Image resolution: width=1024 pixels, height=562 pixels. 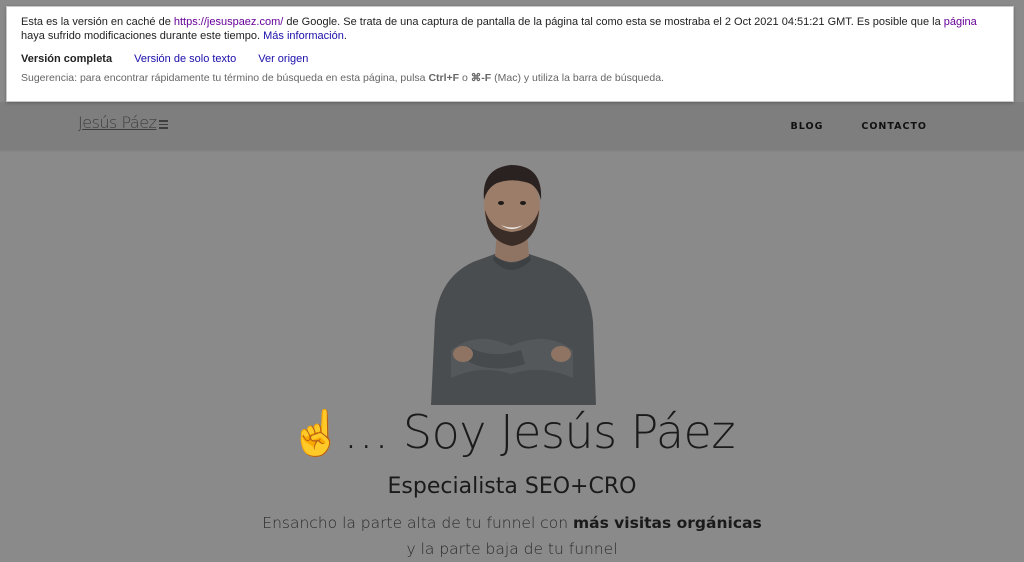 What do you see at coordinates (859, 126) in the screenshot?
I see `main-nav: BLOG CONTACTO` at bounding box center [859, 126].